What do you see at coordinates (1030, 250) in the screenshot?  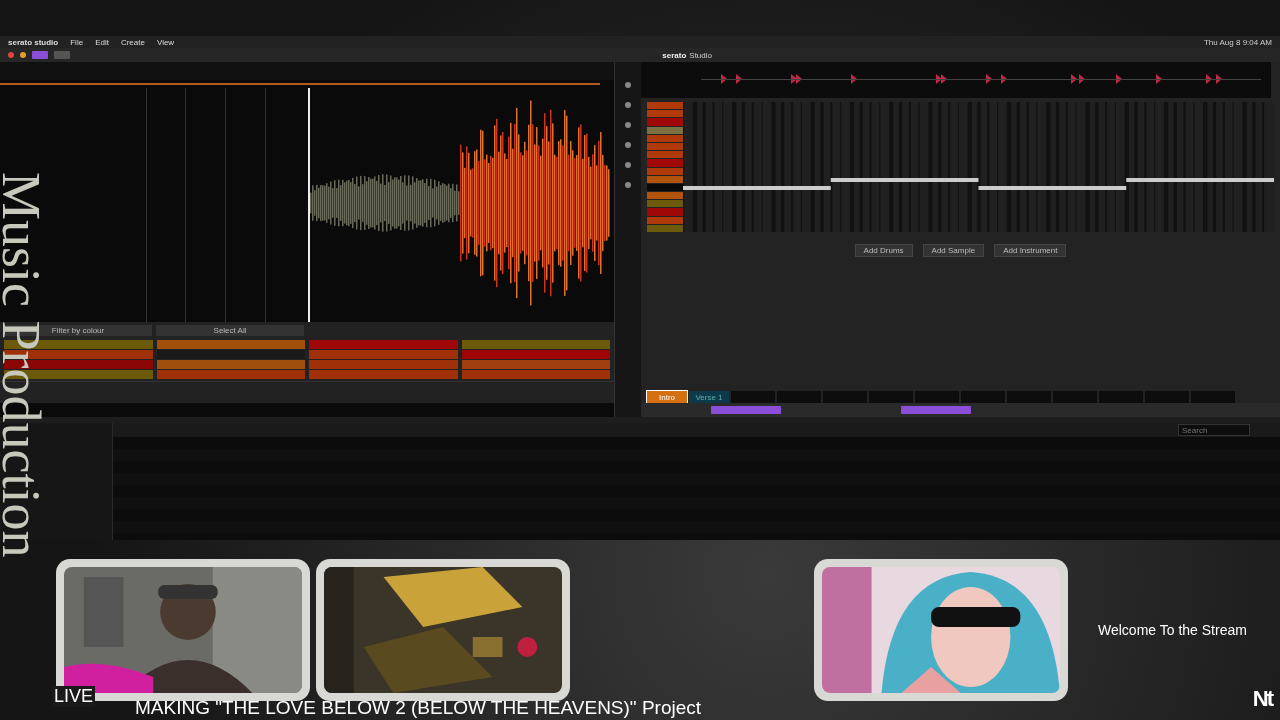 I see `add-button: Add Instrument` at bounding box center [1030, 250].